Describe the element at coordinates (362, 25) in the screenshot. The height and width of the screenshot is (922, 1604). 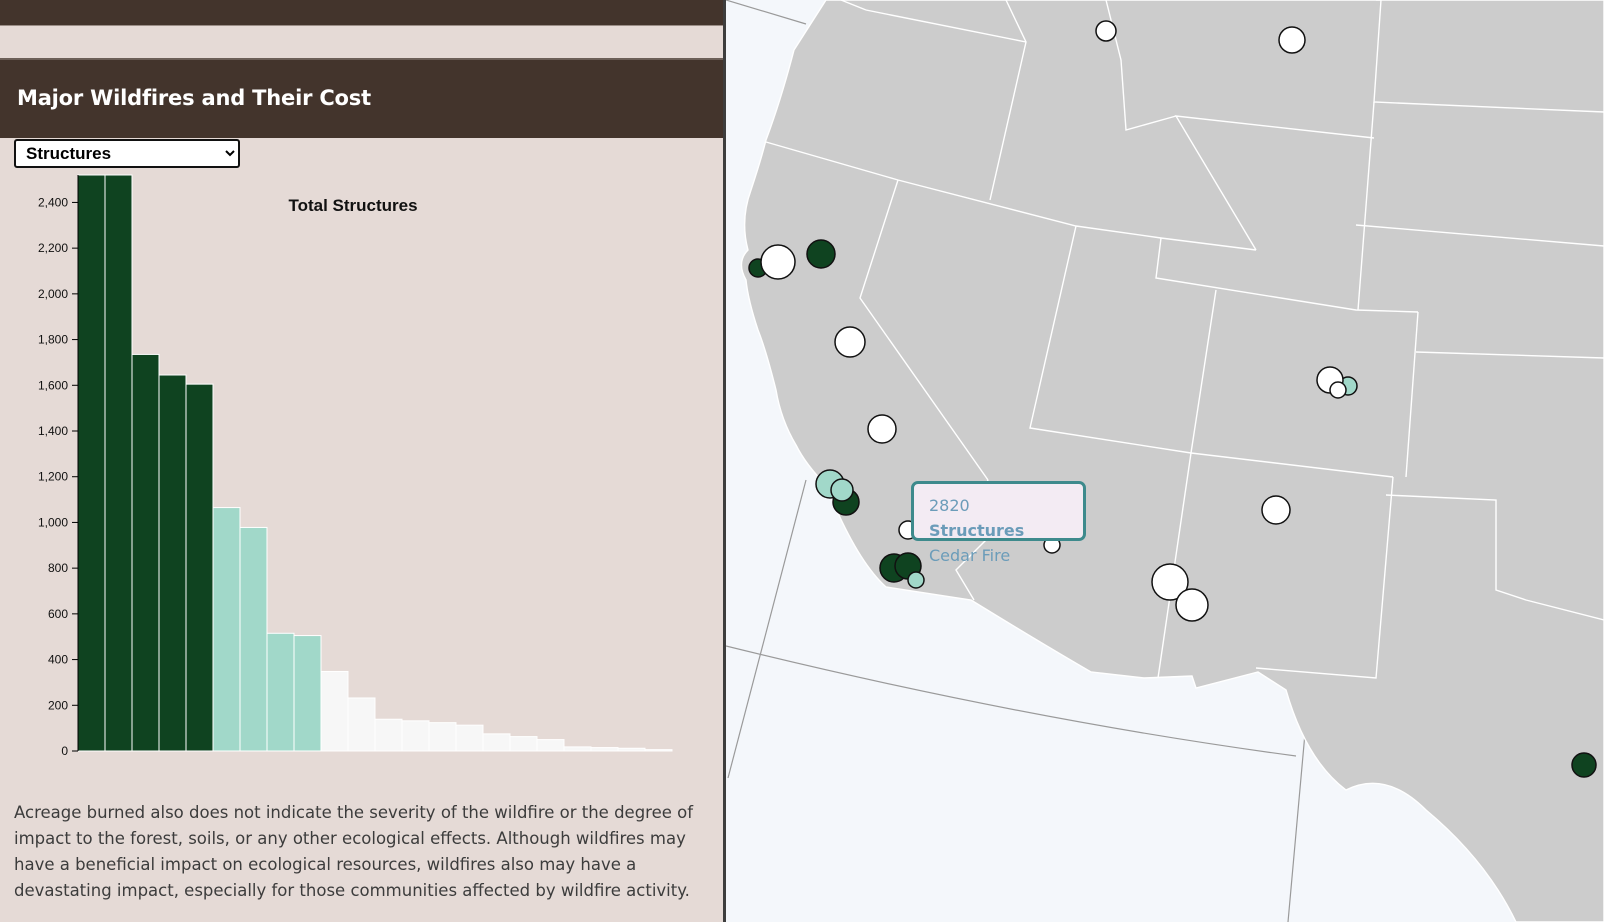
I see `top-bar-divider` at that location.